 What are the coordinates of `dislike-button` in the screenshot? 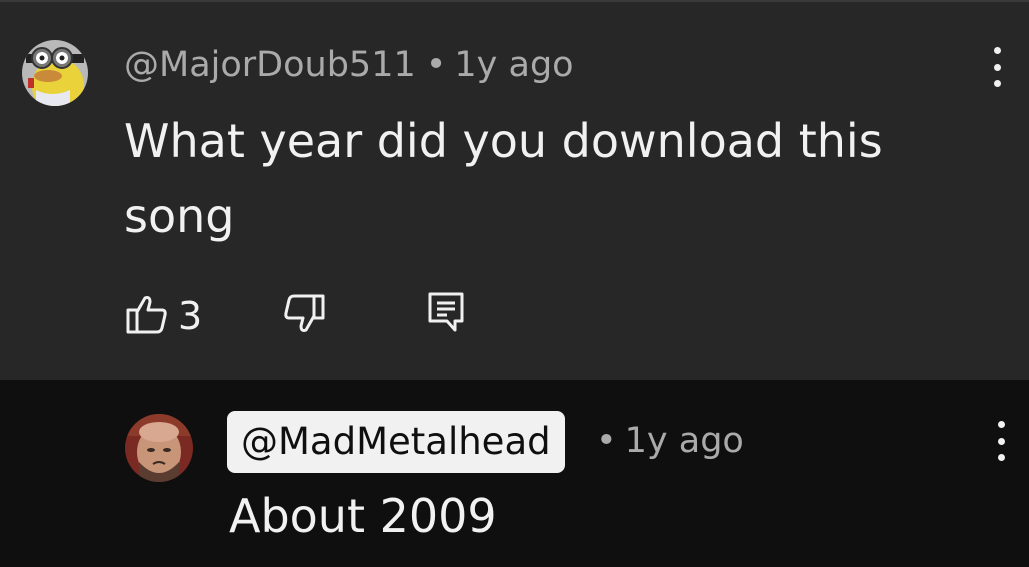 It's located at (304, 316).